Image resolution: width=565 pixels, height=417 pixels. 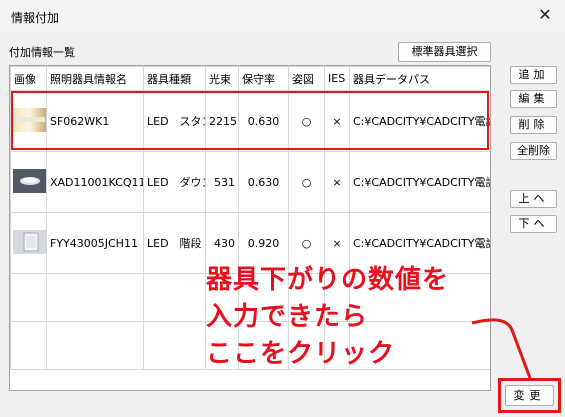 What do you see at coordinates (35, 18) in the screenshot?
I see `window-title: 情報付加` at bounding box center [35, 18].